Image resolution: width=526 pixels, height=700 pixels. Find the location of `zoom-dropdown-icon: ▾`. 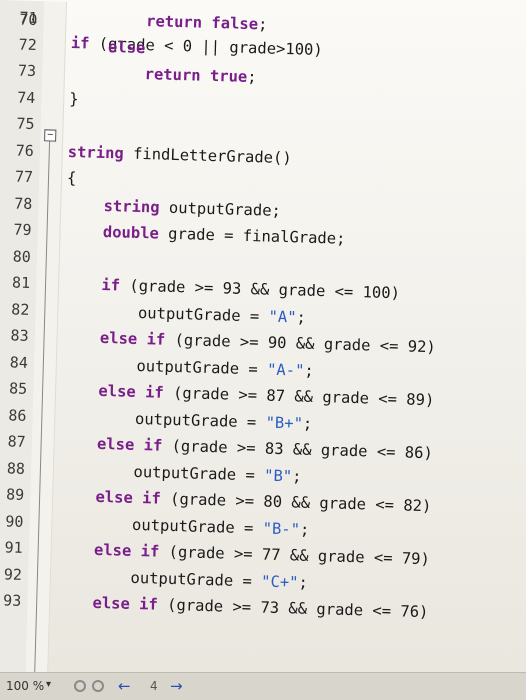

zoom-dropdown-icon: ▾ is located at coordinates (48, 684).